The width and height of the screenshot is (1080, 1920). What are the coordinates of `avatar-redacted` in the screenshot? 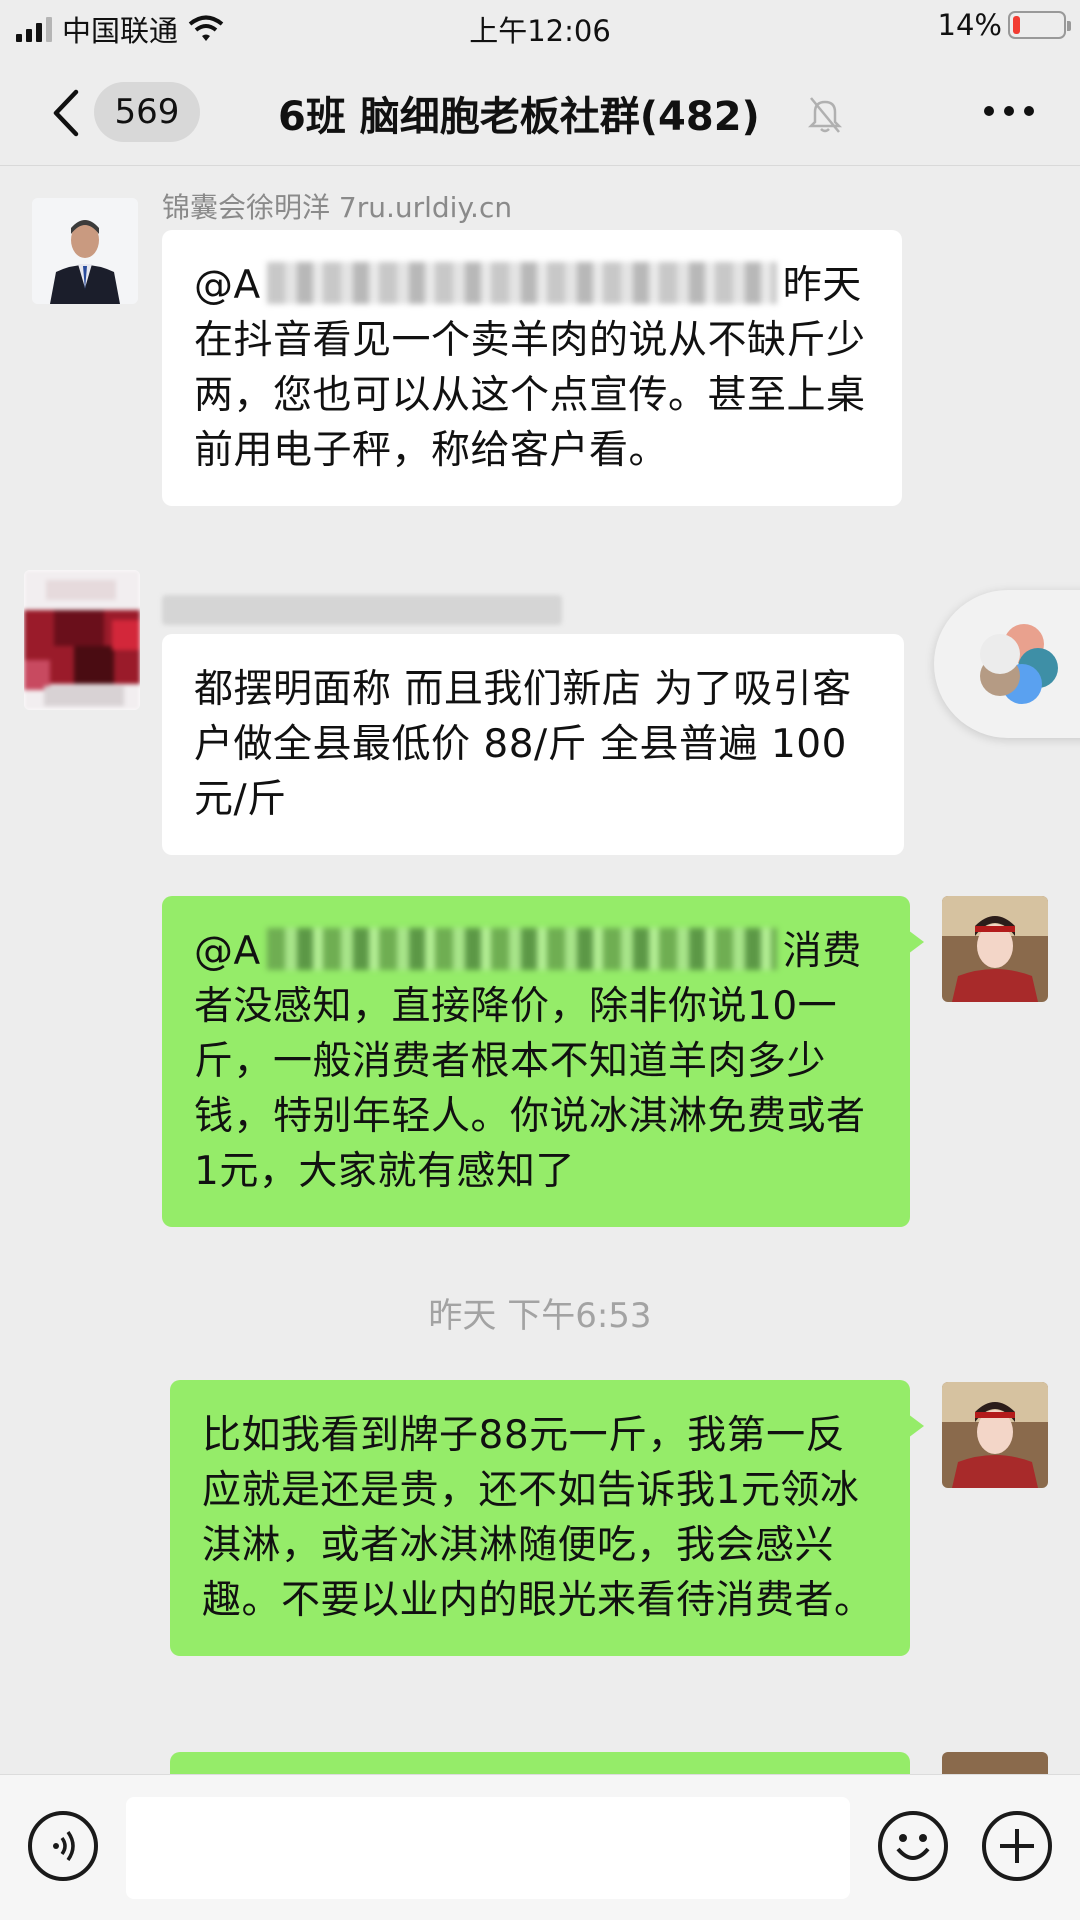 It's located at (82, 640).